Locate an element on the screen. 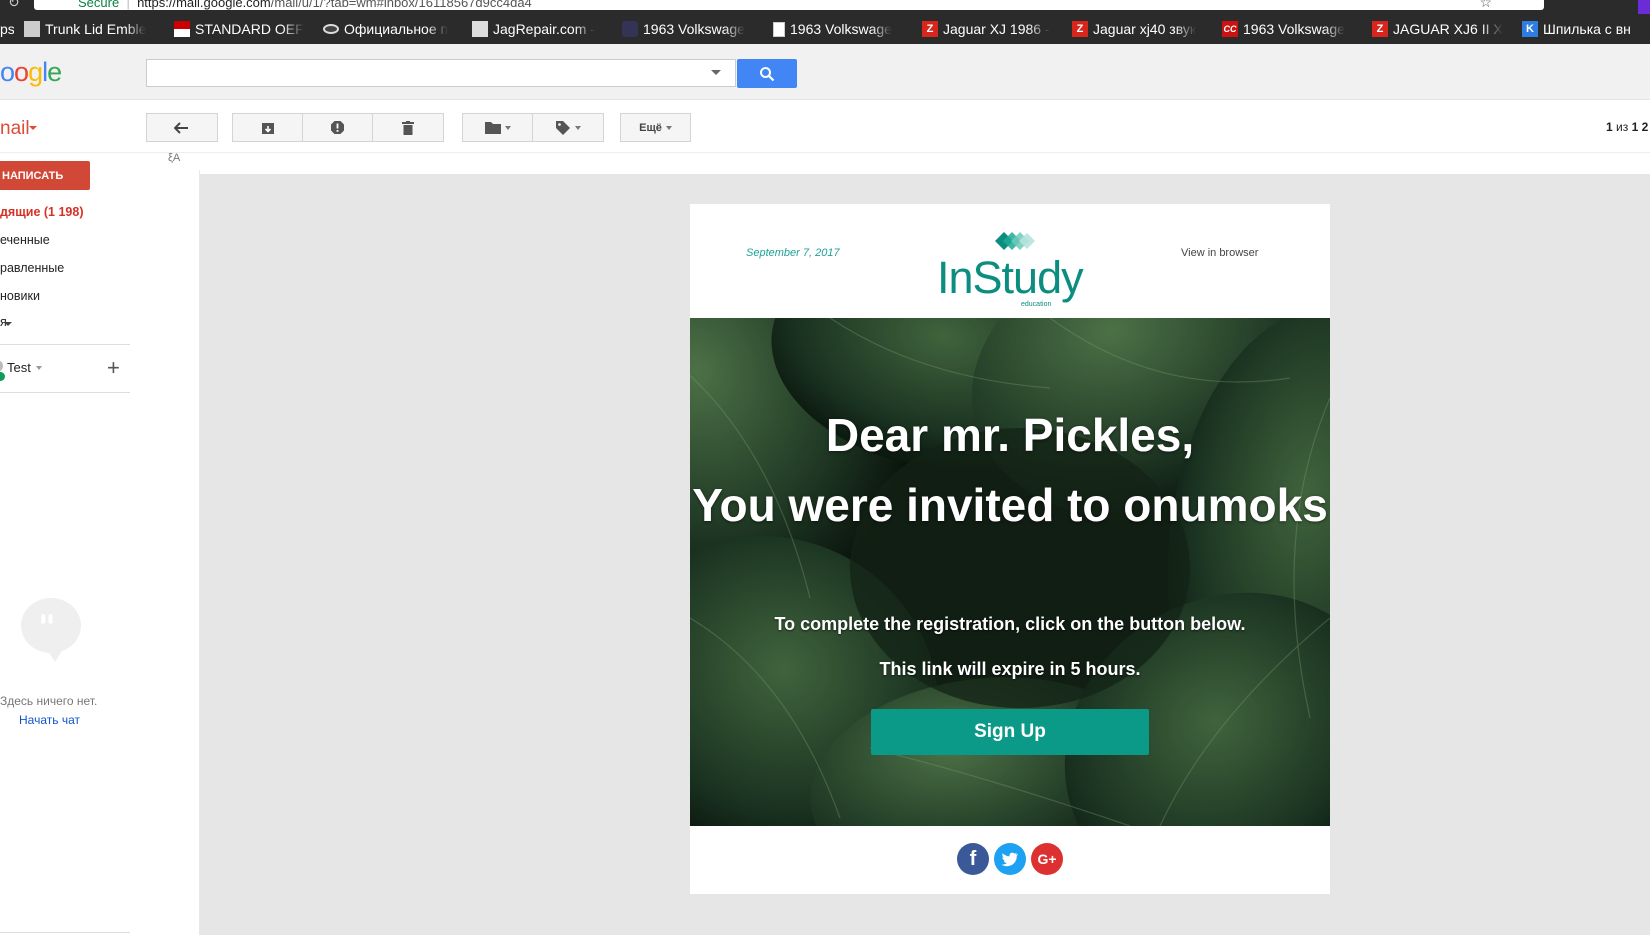 Image resolution: width=1650 pixels, height=935 pixels. nav-item-drafts: новики is located at coordinates (20, 296).